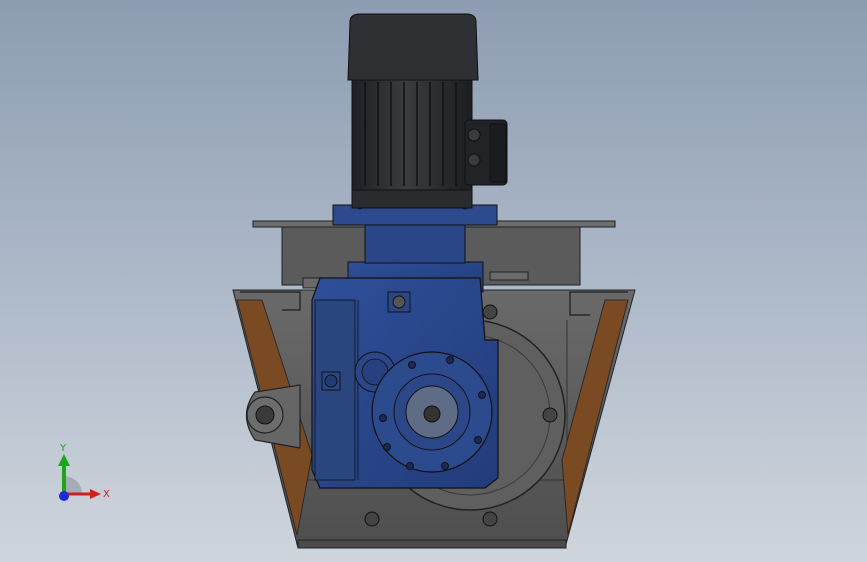 This screenshot has width=867, height=562. Describe the element at coordinates (106, 494) in the screenshot. I see `x-axis-label: X` at that location.